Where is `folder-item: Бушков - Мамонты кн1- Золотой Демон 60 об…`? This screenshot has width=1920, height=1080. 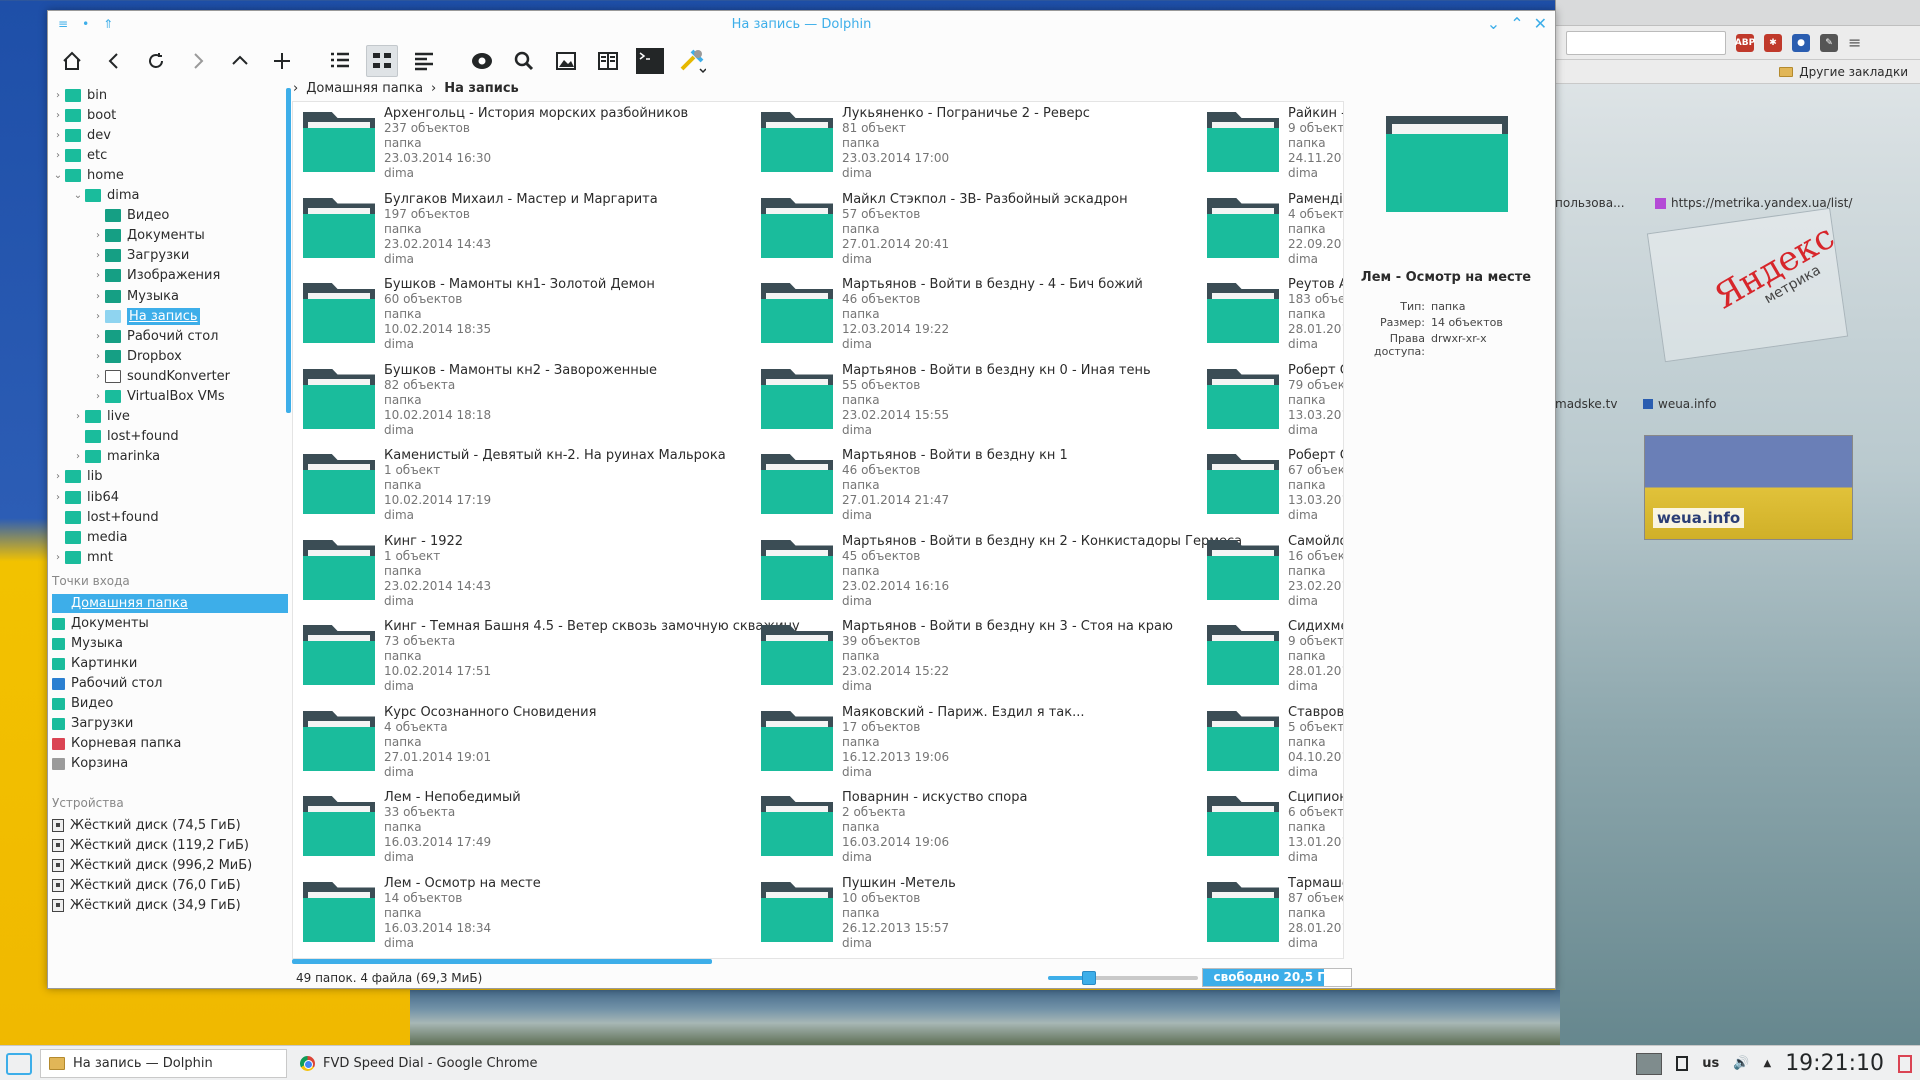 folder-item: Бушков - Мамонты кн1- Золотой Демон 60 об… is located at coordinates (523, 315).